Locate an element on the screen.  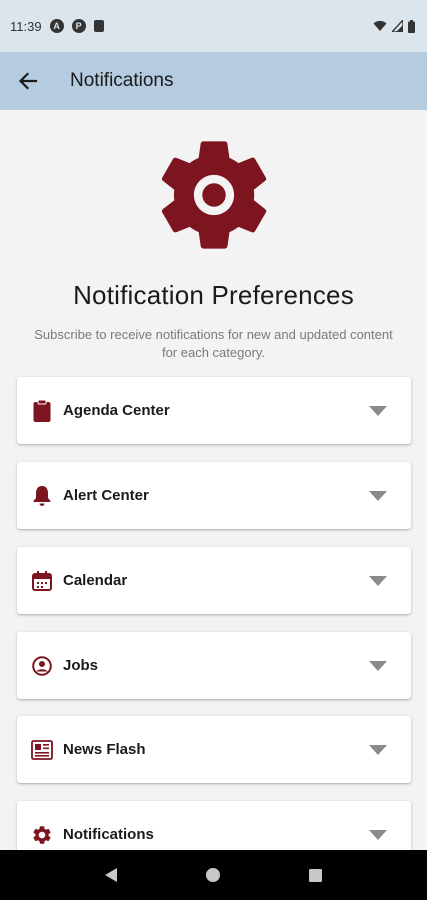
back-button is located at coordinates (28, 81).